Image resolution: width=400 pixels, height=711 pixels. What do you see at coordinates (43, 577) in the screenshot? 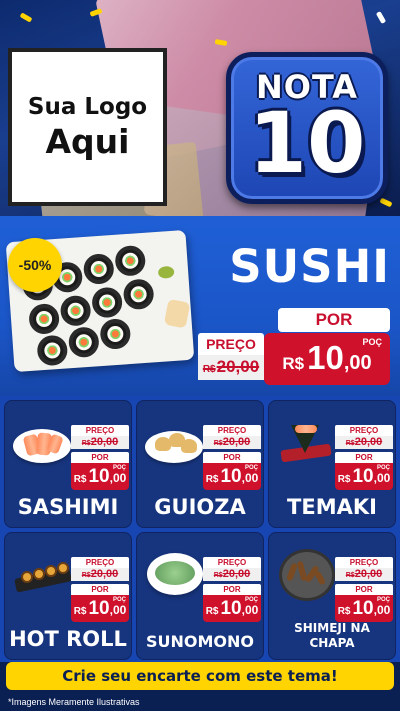
I see `hot-roll-icon` at bounding box center [43, 577].